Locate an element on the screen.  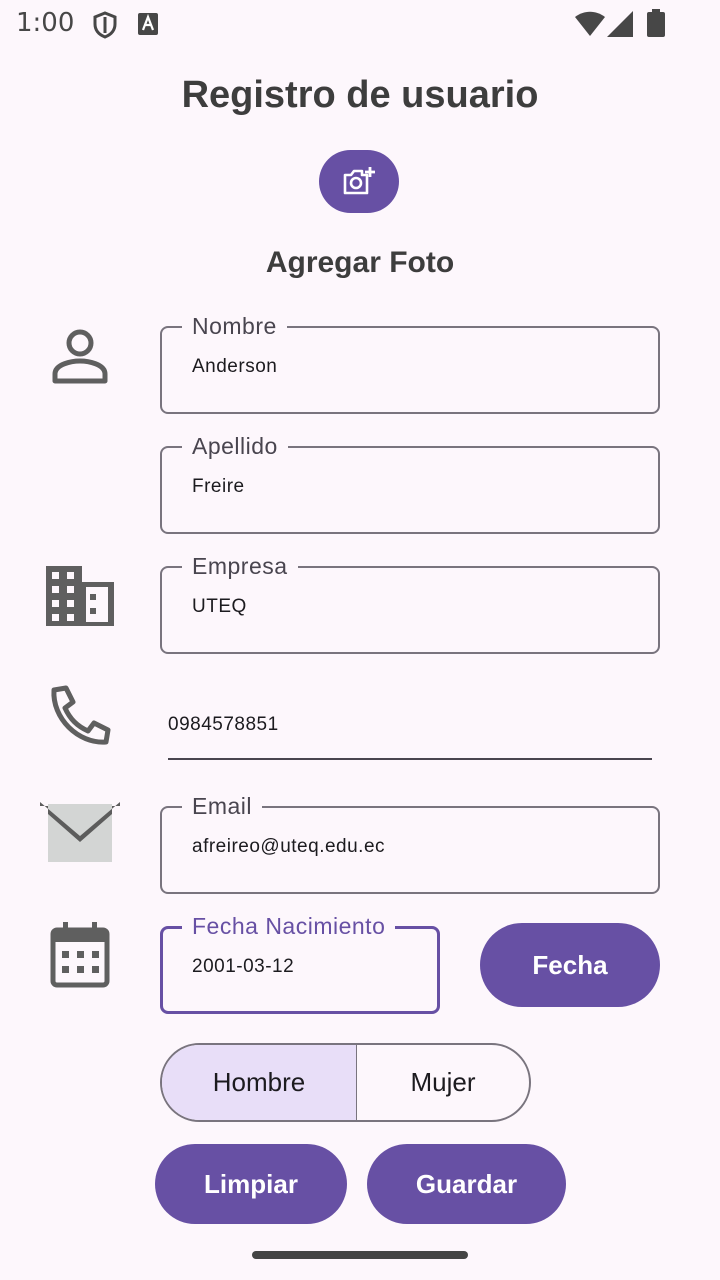
add-photo-button is located at coordinates (359, 181).